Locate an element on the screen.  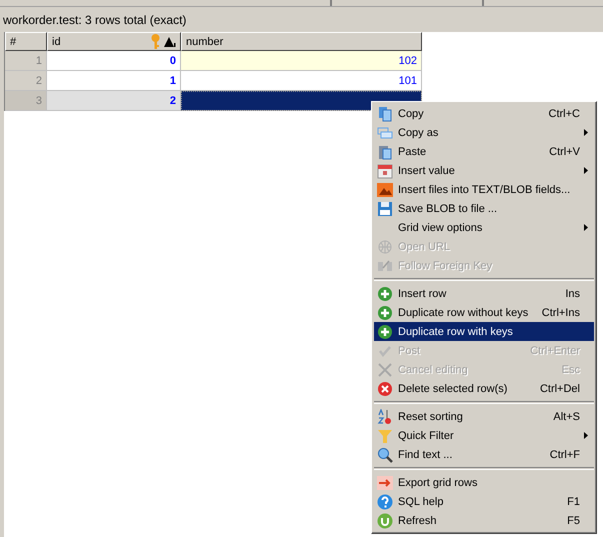
menu-item: Quick Filter is located at coordinates (484, 435).